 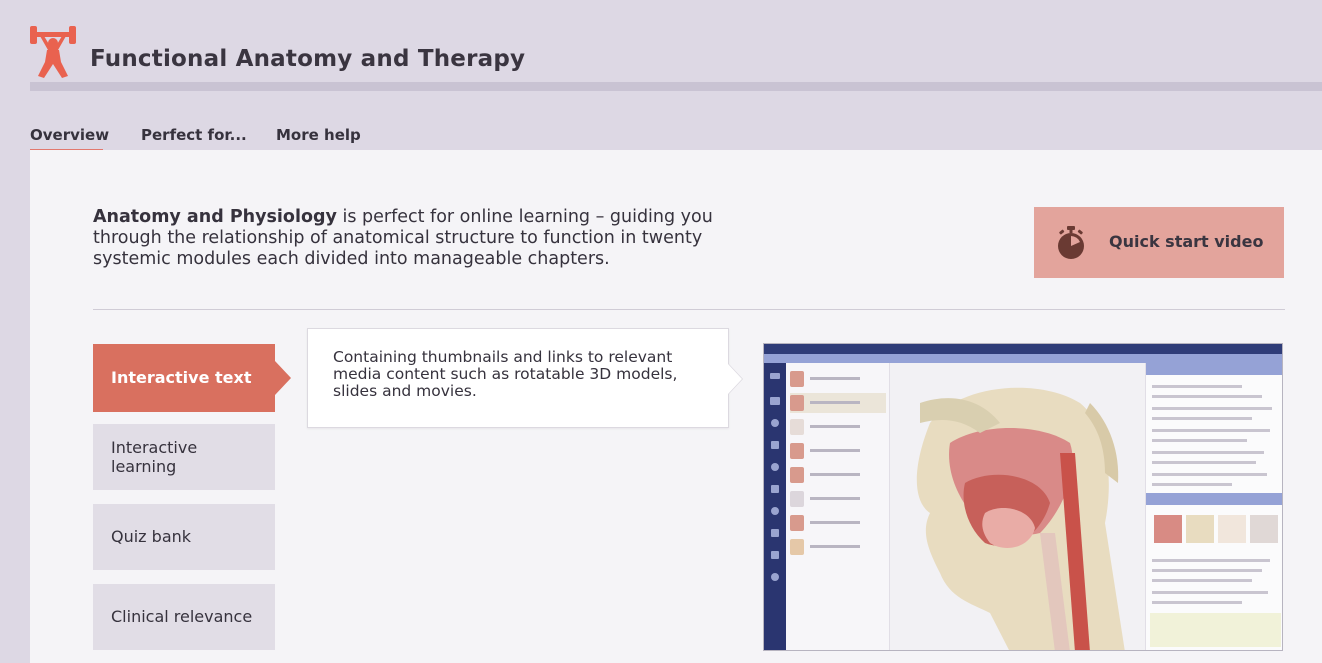 I want to click on feature-label: Interactive learning, so click(x=154, y=457).